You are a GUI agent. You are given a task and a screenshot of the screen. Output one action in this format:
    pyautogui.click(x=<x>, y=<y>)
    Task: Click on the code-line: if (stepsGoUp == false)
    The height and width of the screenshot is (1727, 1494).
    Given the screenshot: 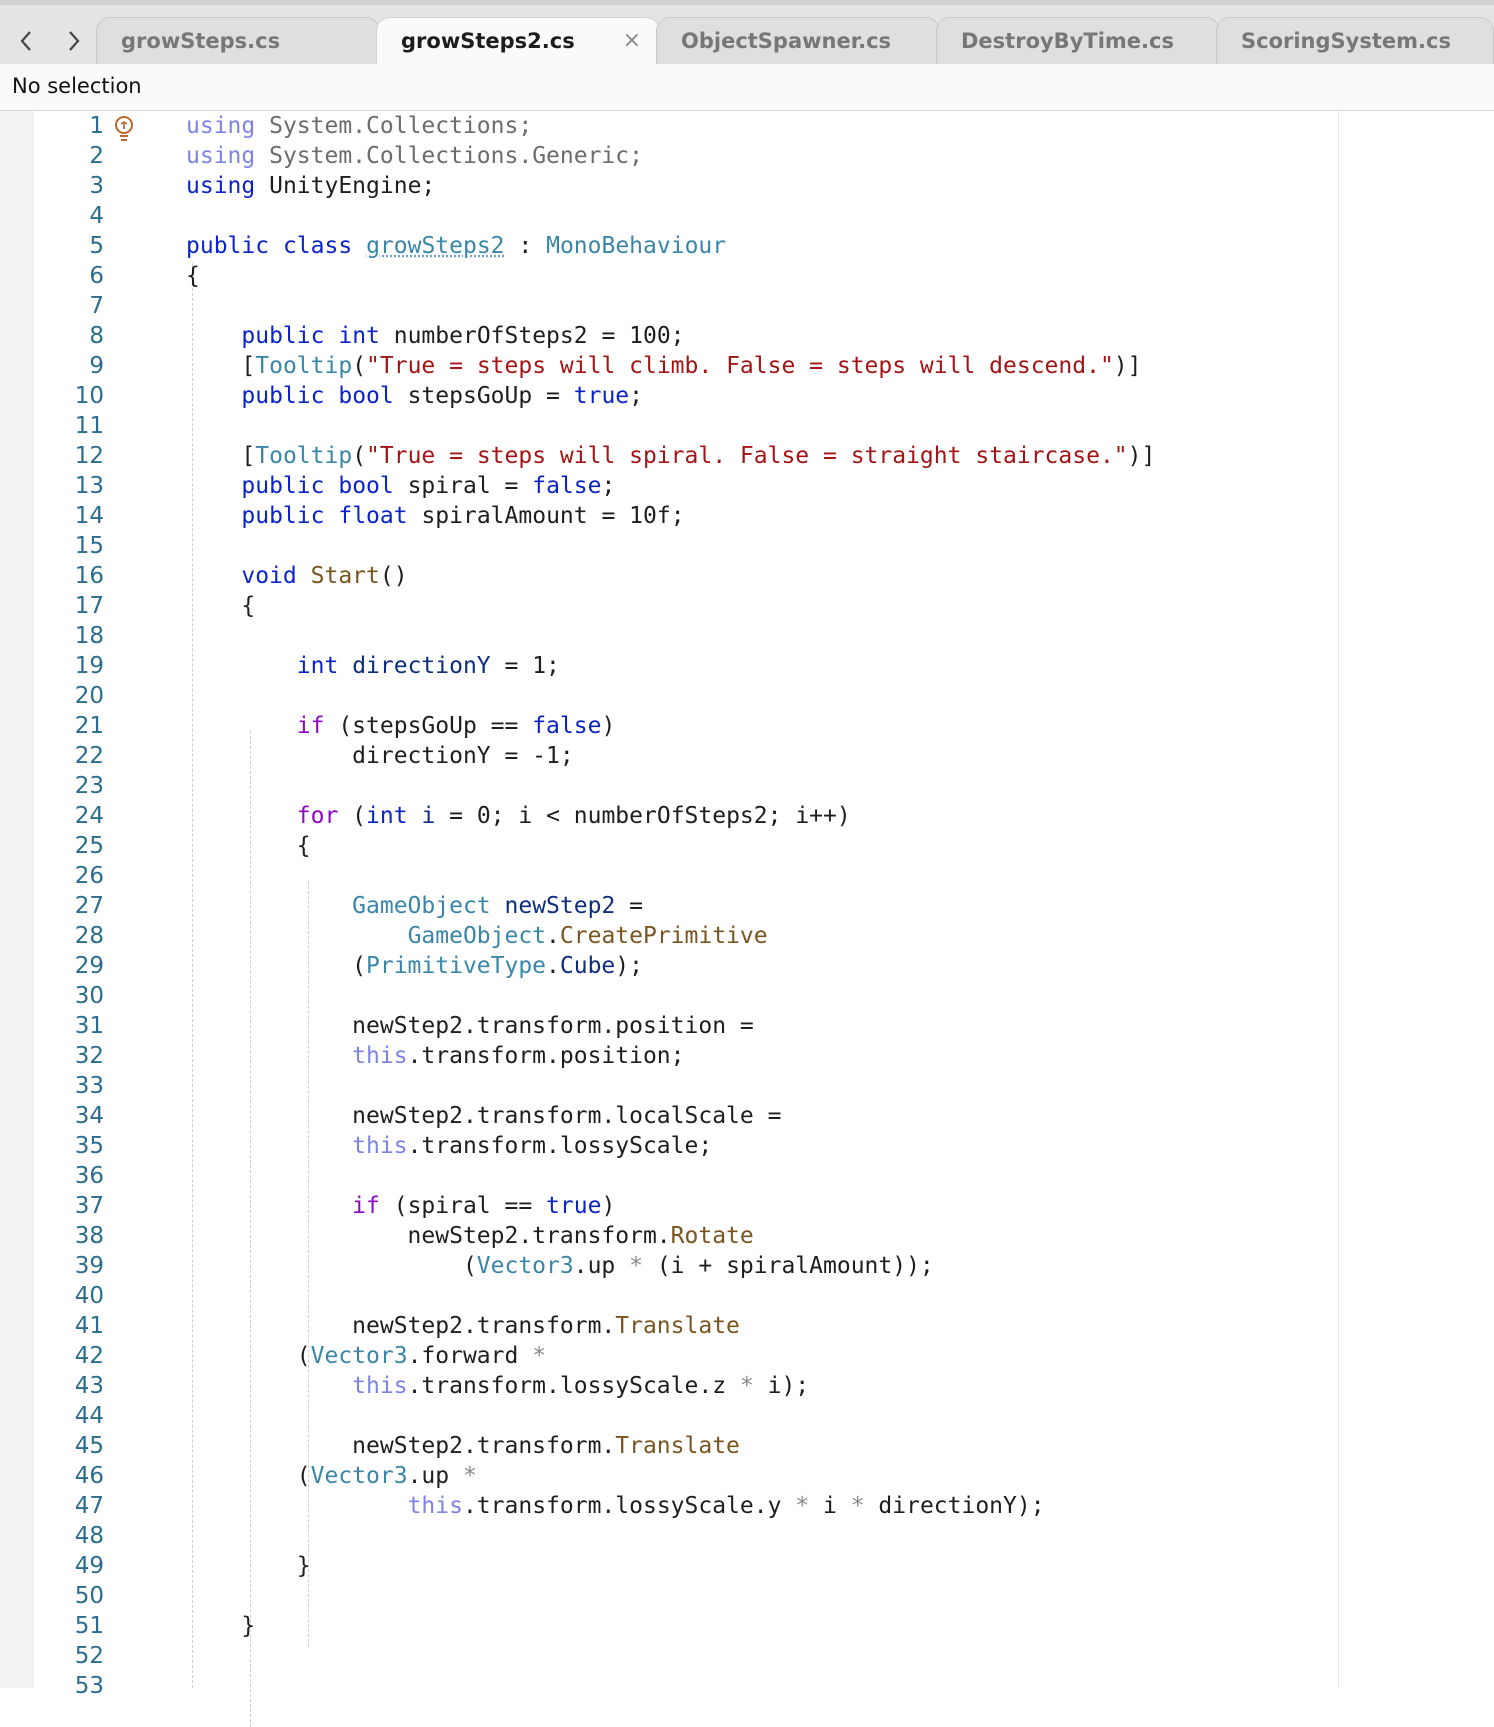 What is the action you would take?
    pyautogui.click(x=670, y=726)
    